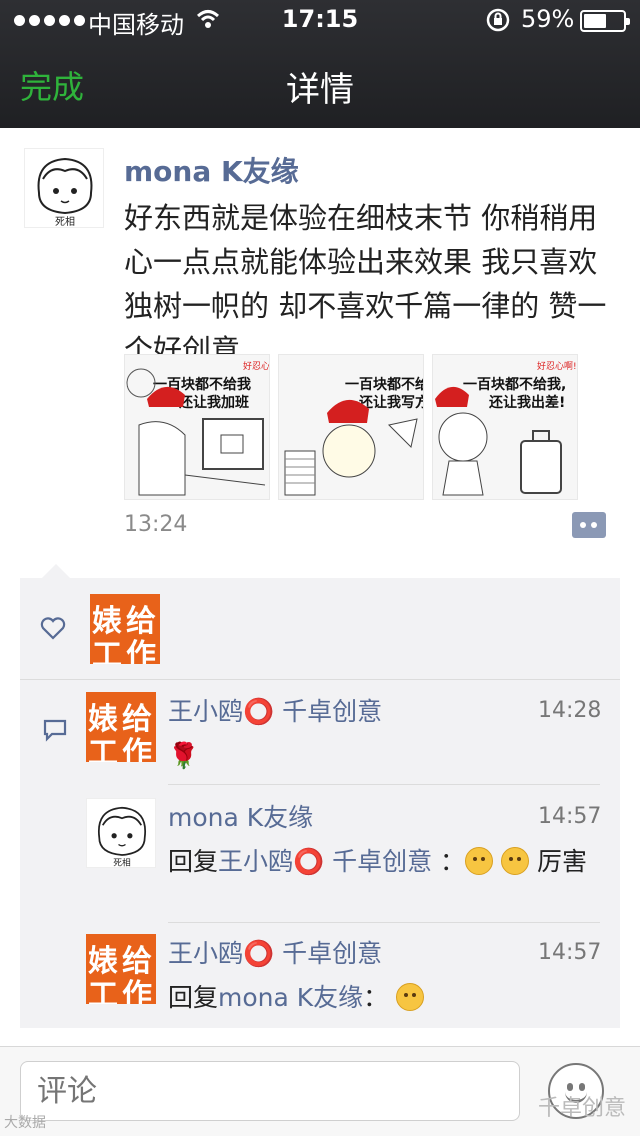  I want to click on comment-input, so click(270, 1091).